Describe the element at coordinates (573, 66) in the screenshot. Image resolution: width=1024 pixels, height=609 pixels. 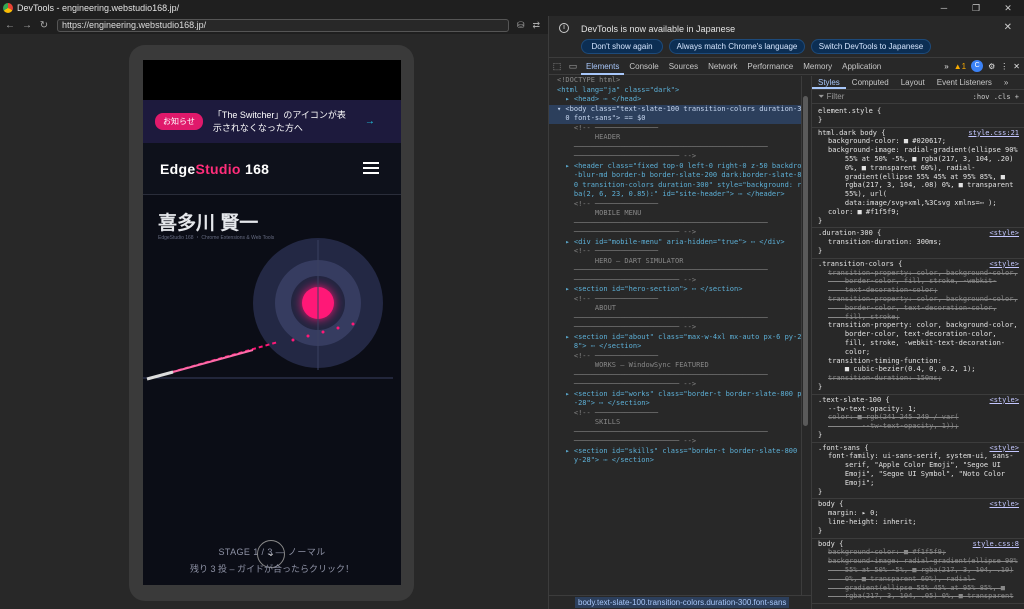
I see `device-toolbar-icon: ▭` at that location.